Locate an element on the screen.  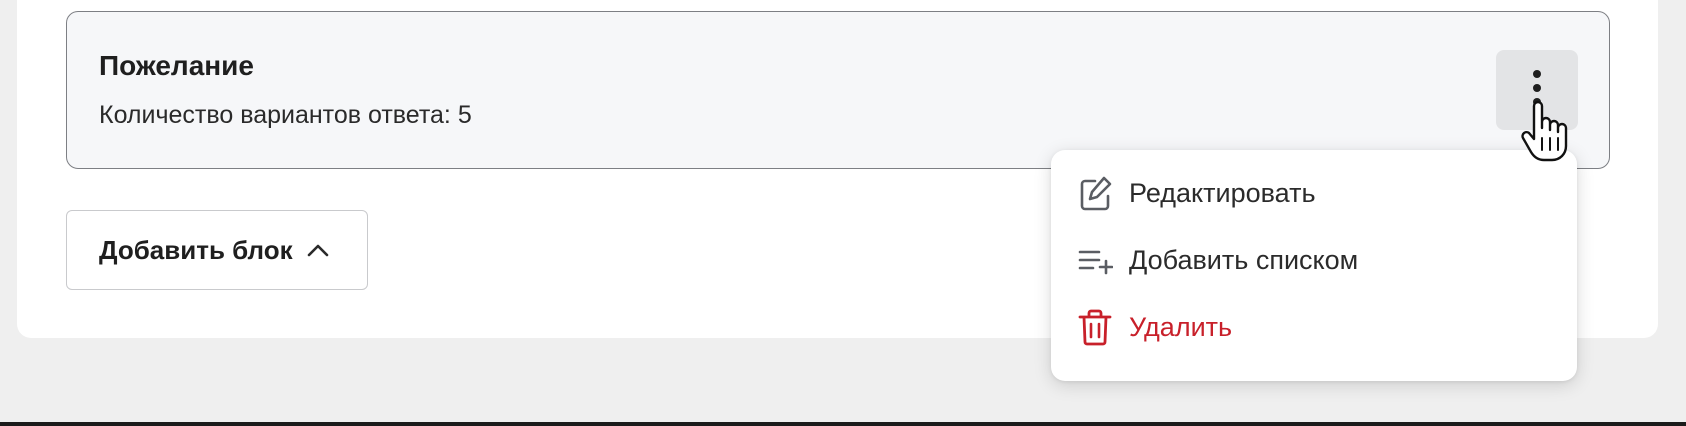
menu-item-label: Удалить is located at coordinates (1181, 326).